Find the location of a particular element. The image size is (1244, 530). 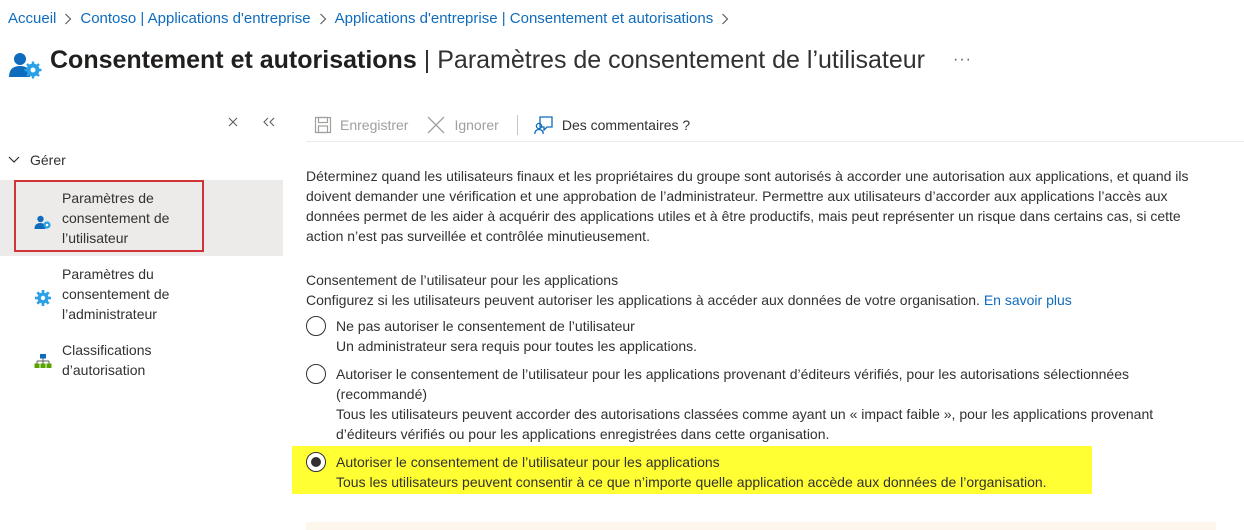

save-icon is located at coordinates (323, 124).